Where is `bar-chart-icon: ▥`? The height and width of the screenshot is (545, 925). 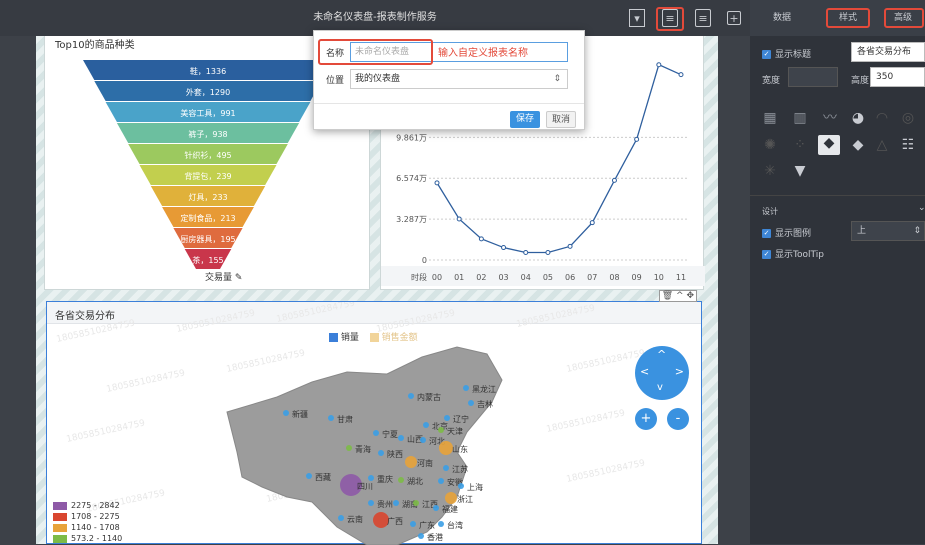 bar-chart-icon: ▥ is located at coordinates (800, 118).